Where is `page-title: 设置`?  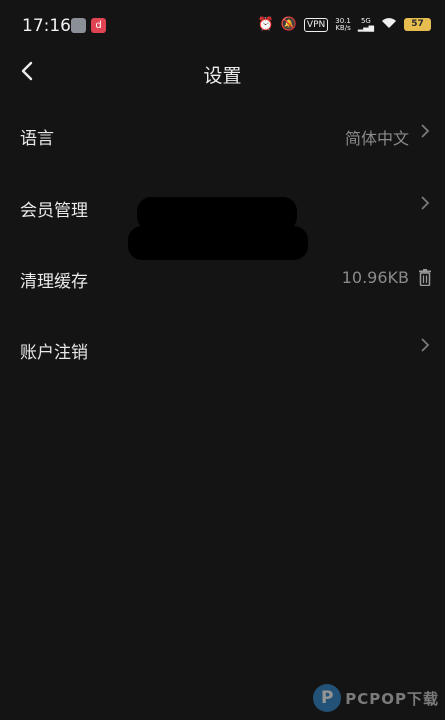 page-title: 设置 is located at coordinates (222, 76).